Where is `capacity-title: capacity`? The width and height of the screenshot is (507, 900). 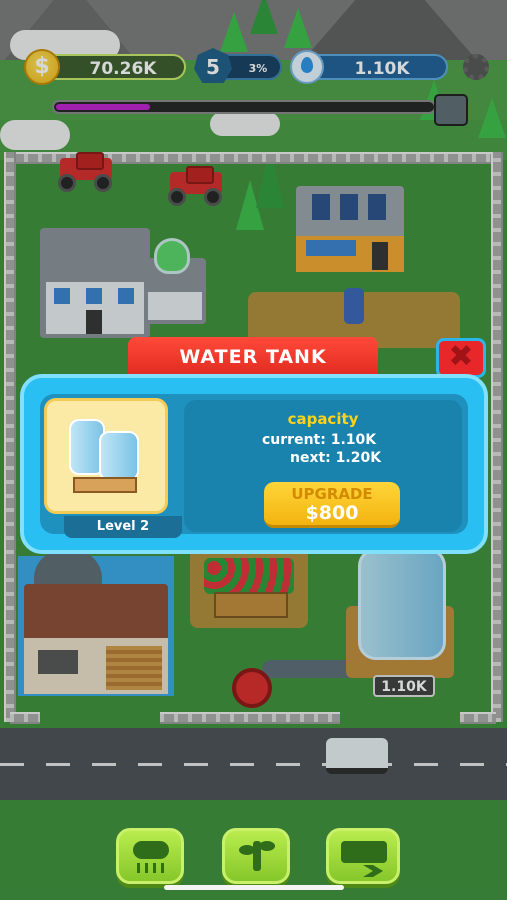
capacity-title: capacity is located at coordinates (323, 419).